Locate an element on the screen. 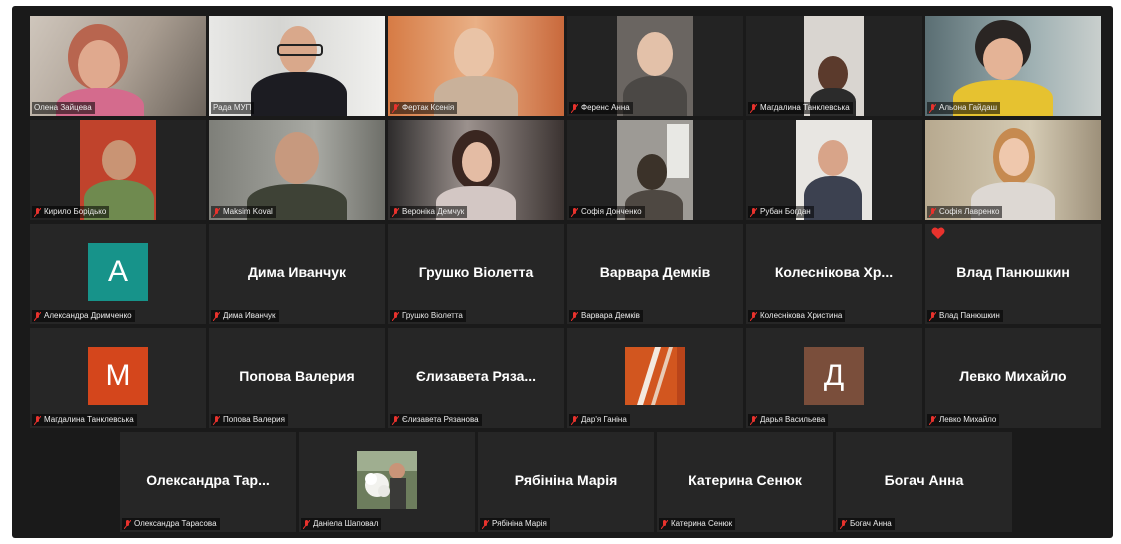 The image size is (1121, 544). participant-tile: Софія Донченко is located at coordinates (655, 170).